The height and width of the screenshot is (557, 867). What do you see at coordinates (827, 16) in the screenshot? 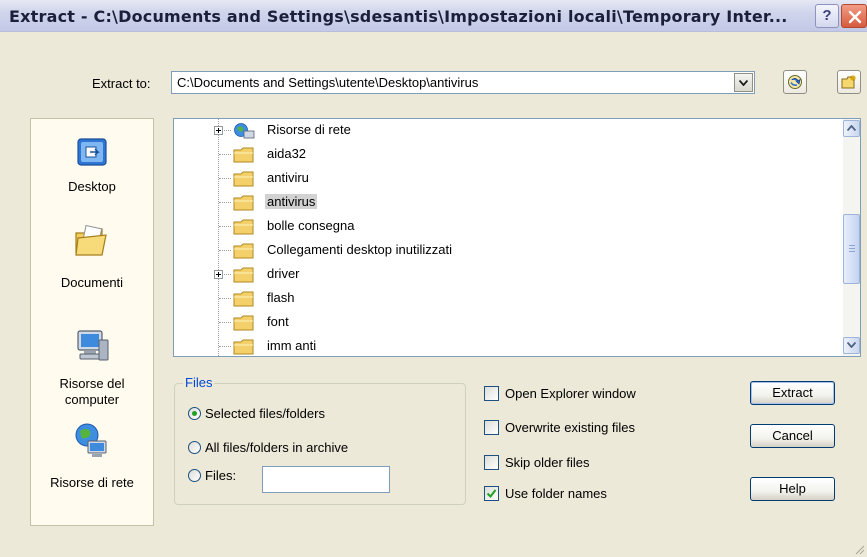
I see `help-title-button: ?` at bounding box center [827, 16].